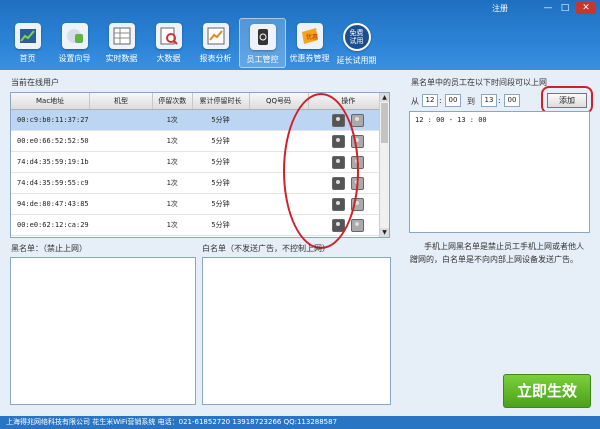 The height and width of the screenshot is (429, 600). I want to click on apply-now-button: 立即生效, so click(547, 391).